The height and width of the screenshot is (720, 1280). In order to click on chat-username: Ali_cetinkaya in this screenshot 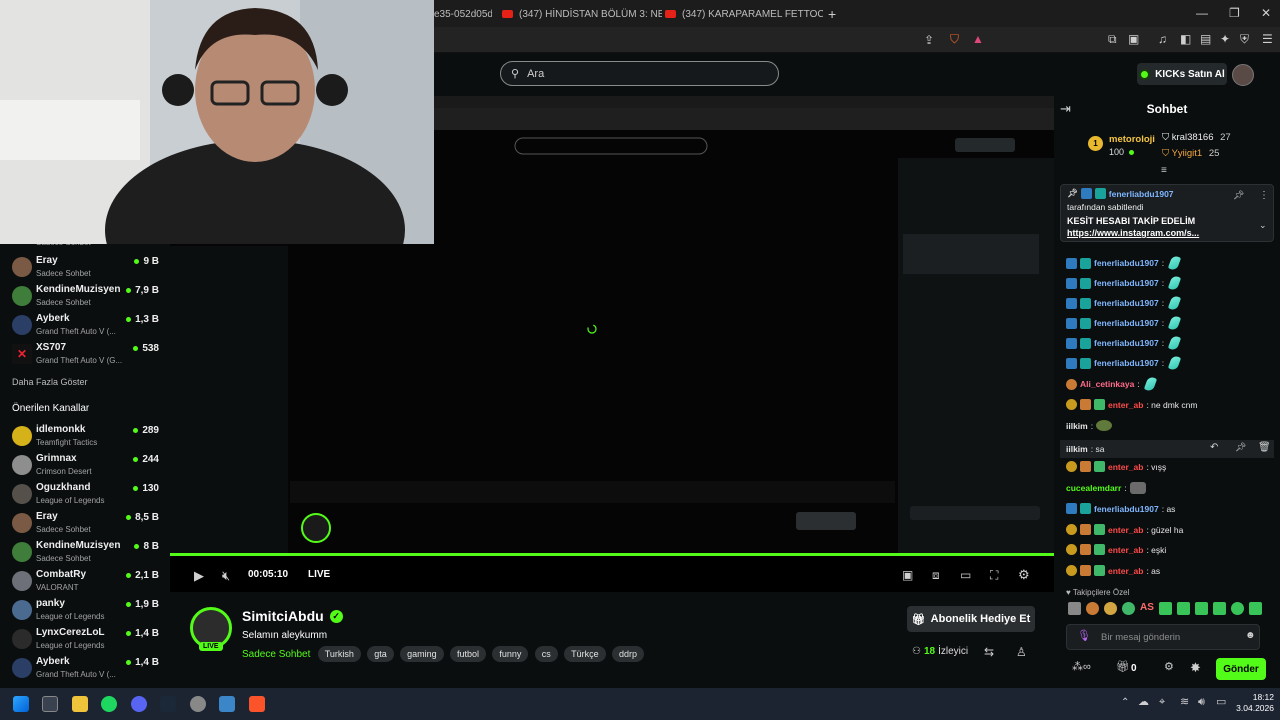, I will do `click(1107, 384)`.